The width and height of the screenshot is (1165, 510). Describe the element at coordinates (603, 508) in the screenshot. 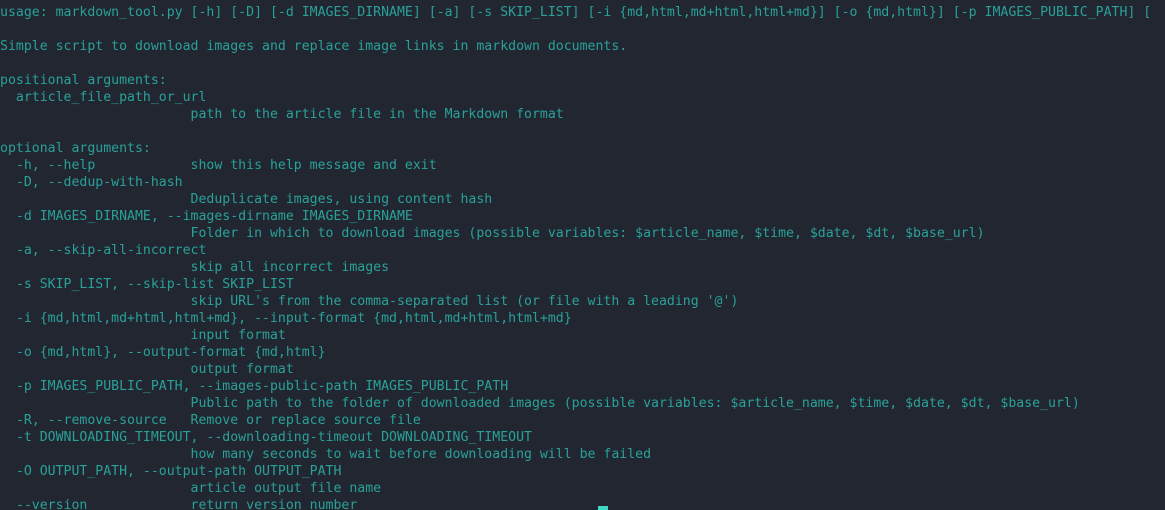

I see `terminal-cursor` at that location.